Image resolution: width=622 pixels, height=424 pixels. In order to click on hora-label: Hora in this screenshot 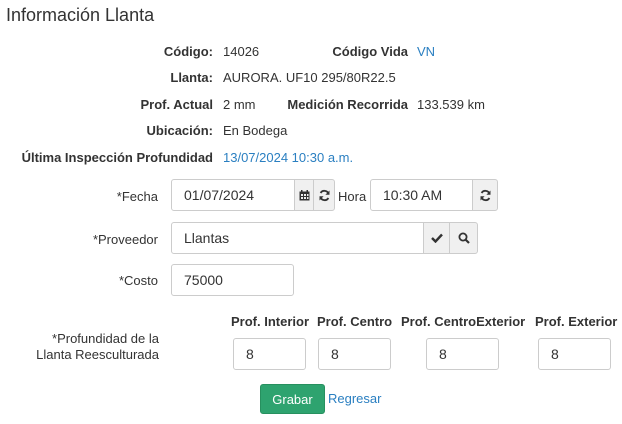, I will do `click(352, 196)`.